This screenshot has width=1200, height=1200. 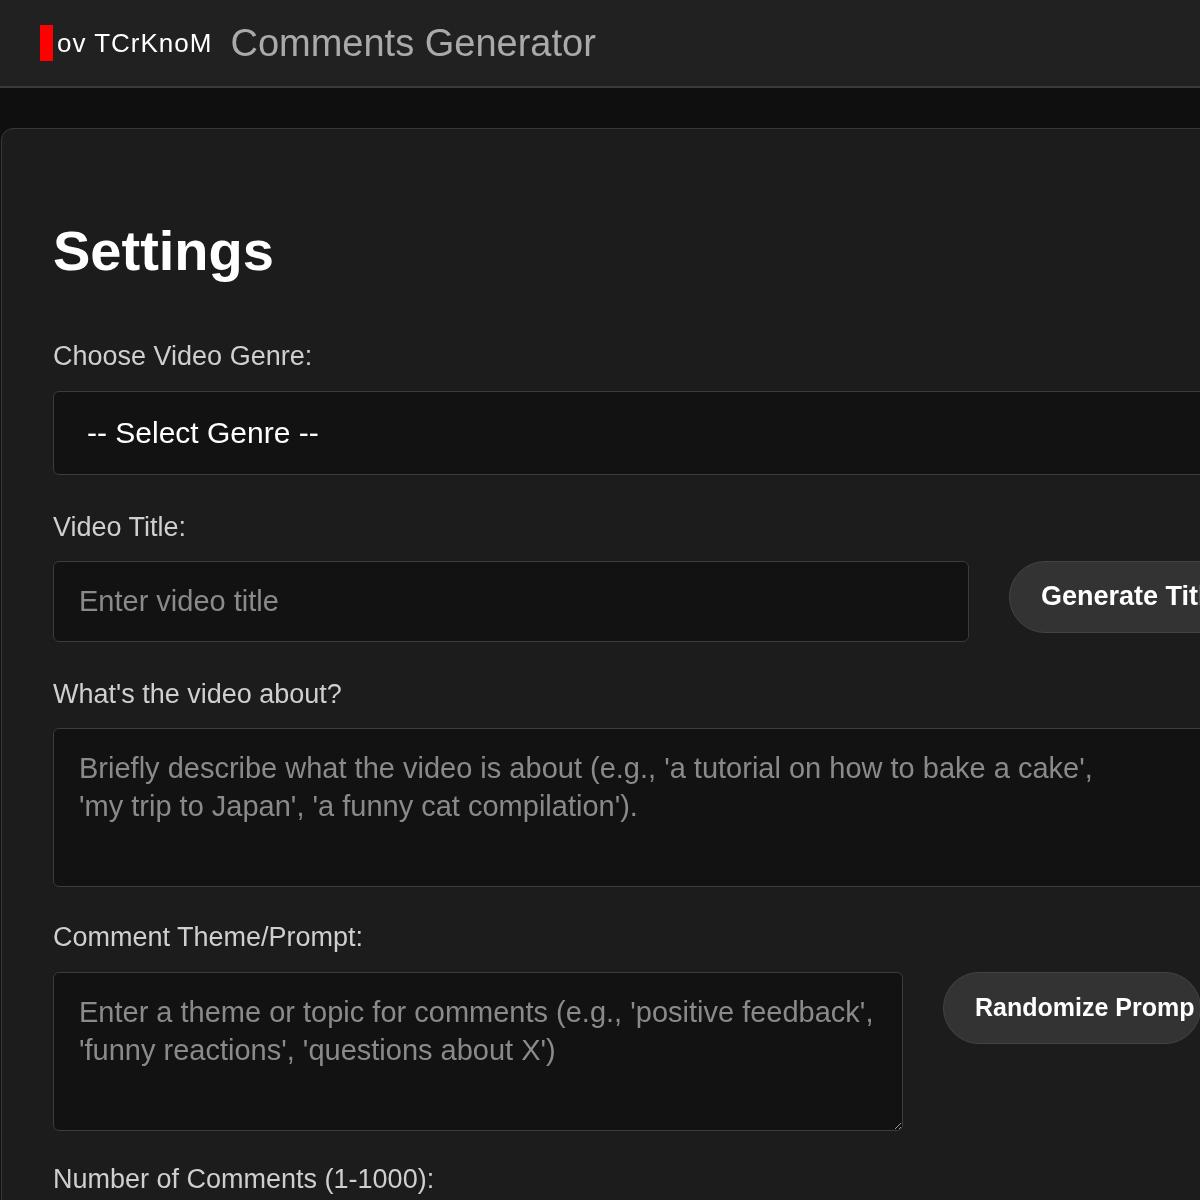 I want to click on video-about-textarea: Briefly describe what the video is about (e.g., 'a tutorial on how to bake a cake', 'my trip to Japan', 'a funny cat compilation')., so click(x=626, y=808).